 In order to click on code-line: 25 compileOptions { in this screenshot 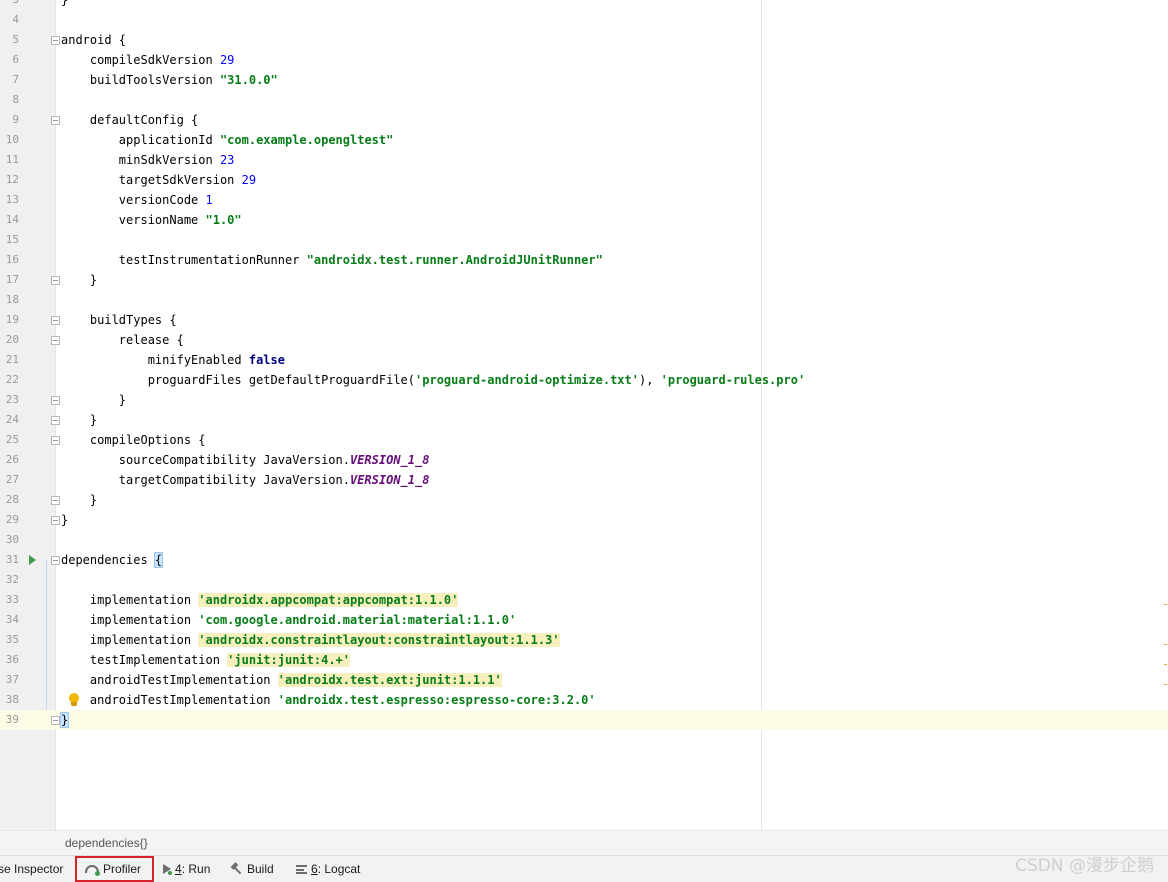, I will do `click(584, 440)`.